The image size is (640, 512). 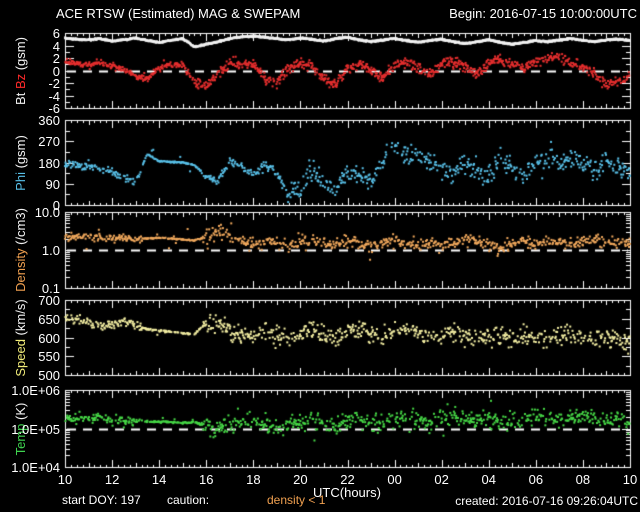 What do you see at coordinates (394, 479) in the screenshot?
I see `x-tick-label: 00` at bounding box center [394, 479].